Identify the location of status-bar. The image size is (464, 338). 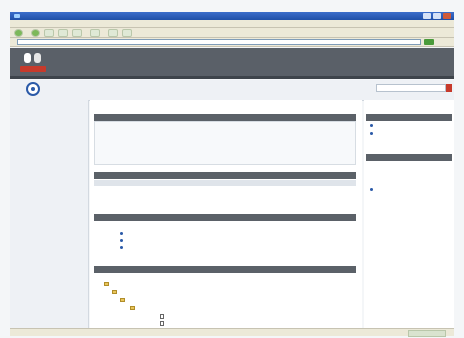
(232, 332).